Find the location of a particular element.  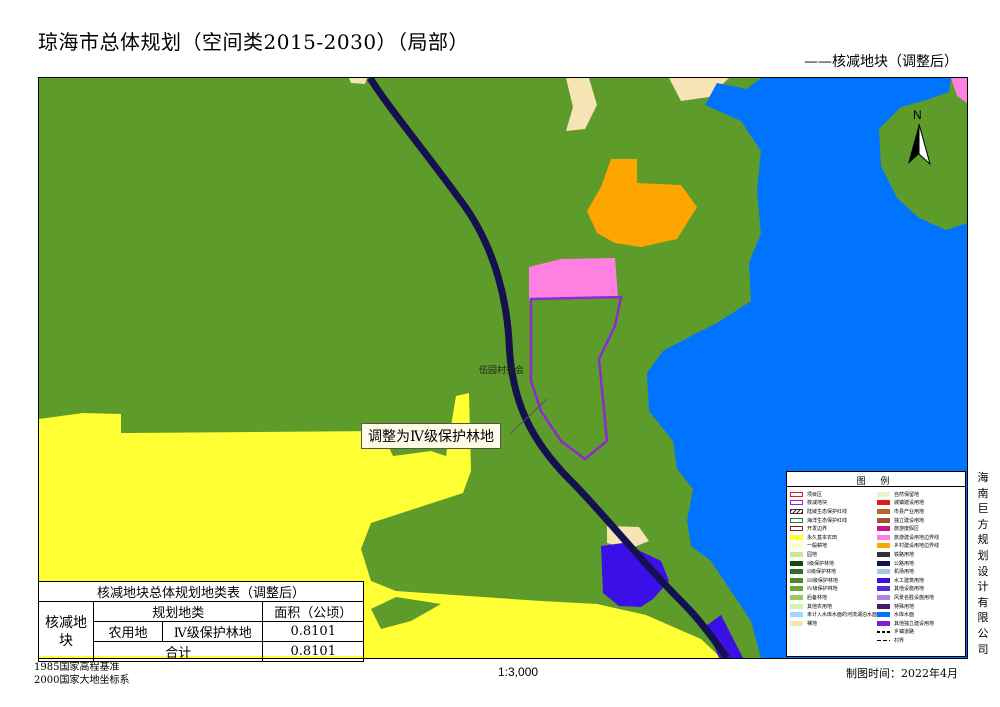

legend-label: 乡村建设用地边界线 is located at coordinates (917, 546).